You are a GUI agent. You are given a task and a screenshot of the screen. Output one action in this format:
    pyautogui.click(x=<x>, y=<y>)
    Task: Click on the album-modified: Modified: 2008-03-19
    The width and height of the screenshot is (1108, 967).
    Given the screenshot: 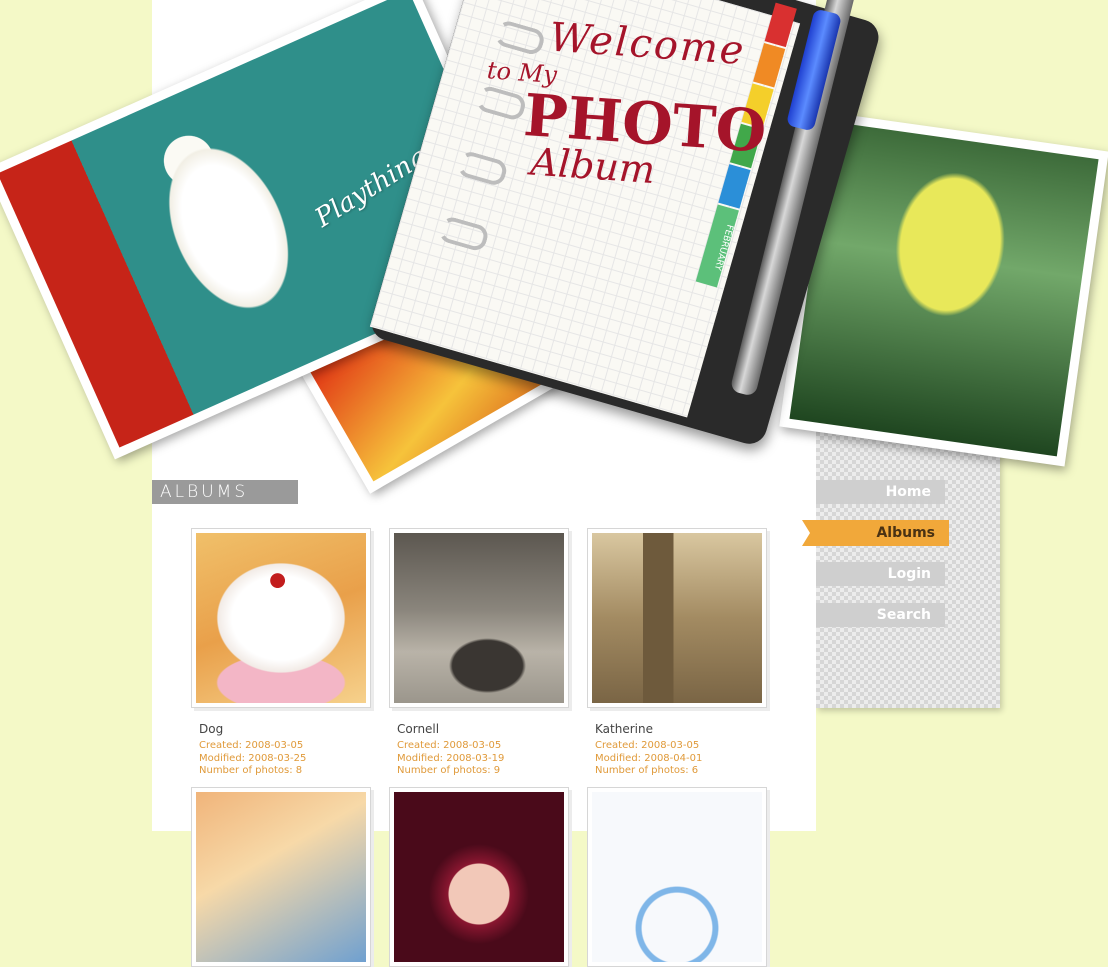 What is the action you would take?
    pyautogui.click(x=451, y=758)
    